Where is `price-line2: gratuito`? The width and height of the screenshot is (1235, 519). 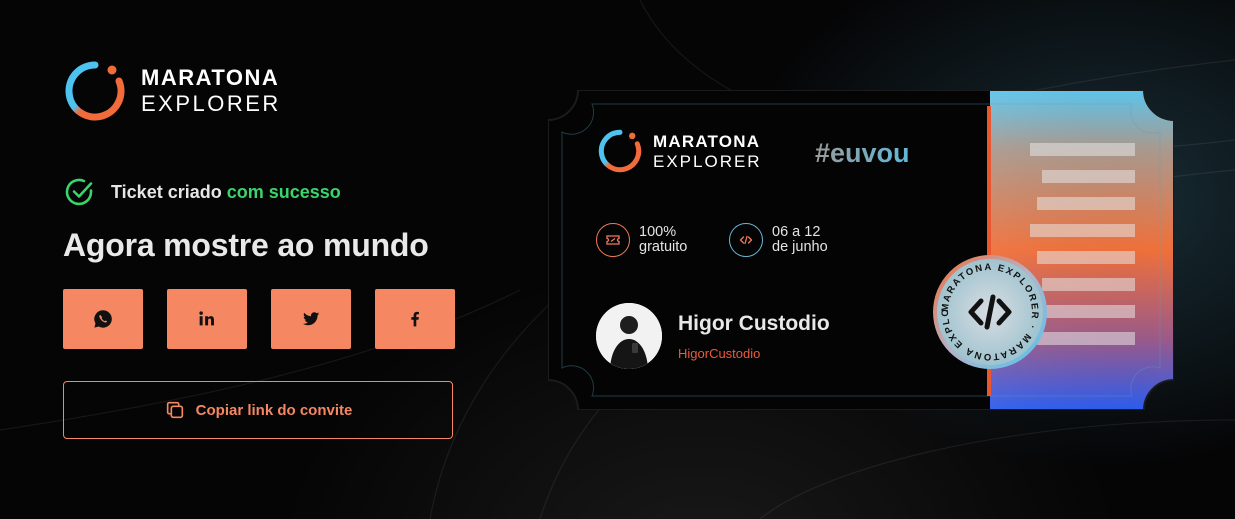
price-line2: gratuito is located at coordinates (663, 247).